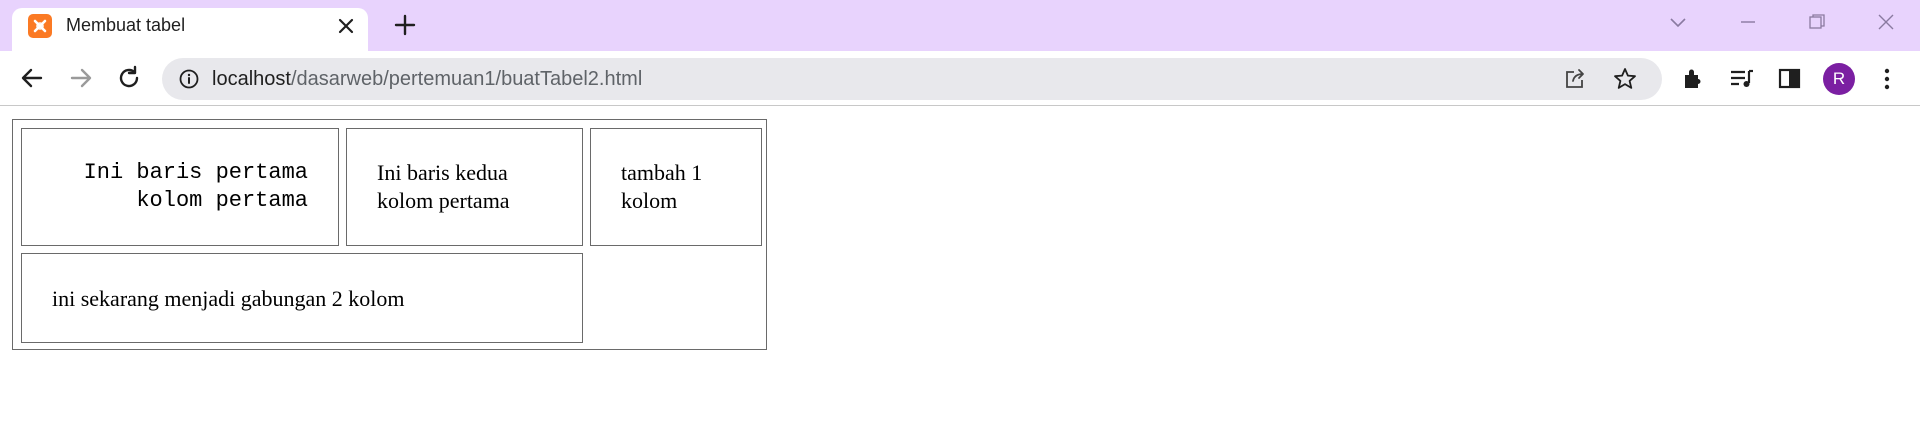  I want to click on extensions-icon, so click(1694, 79).